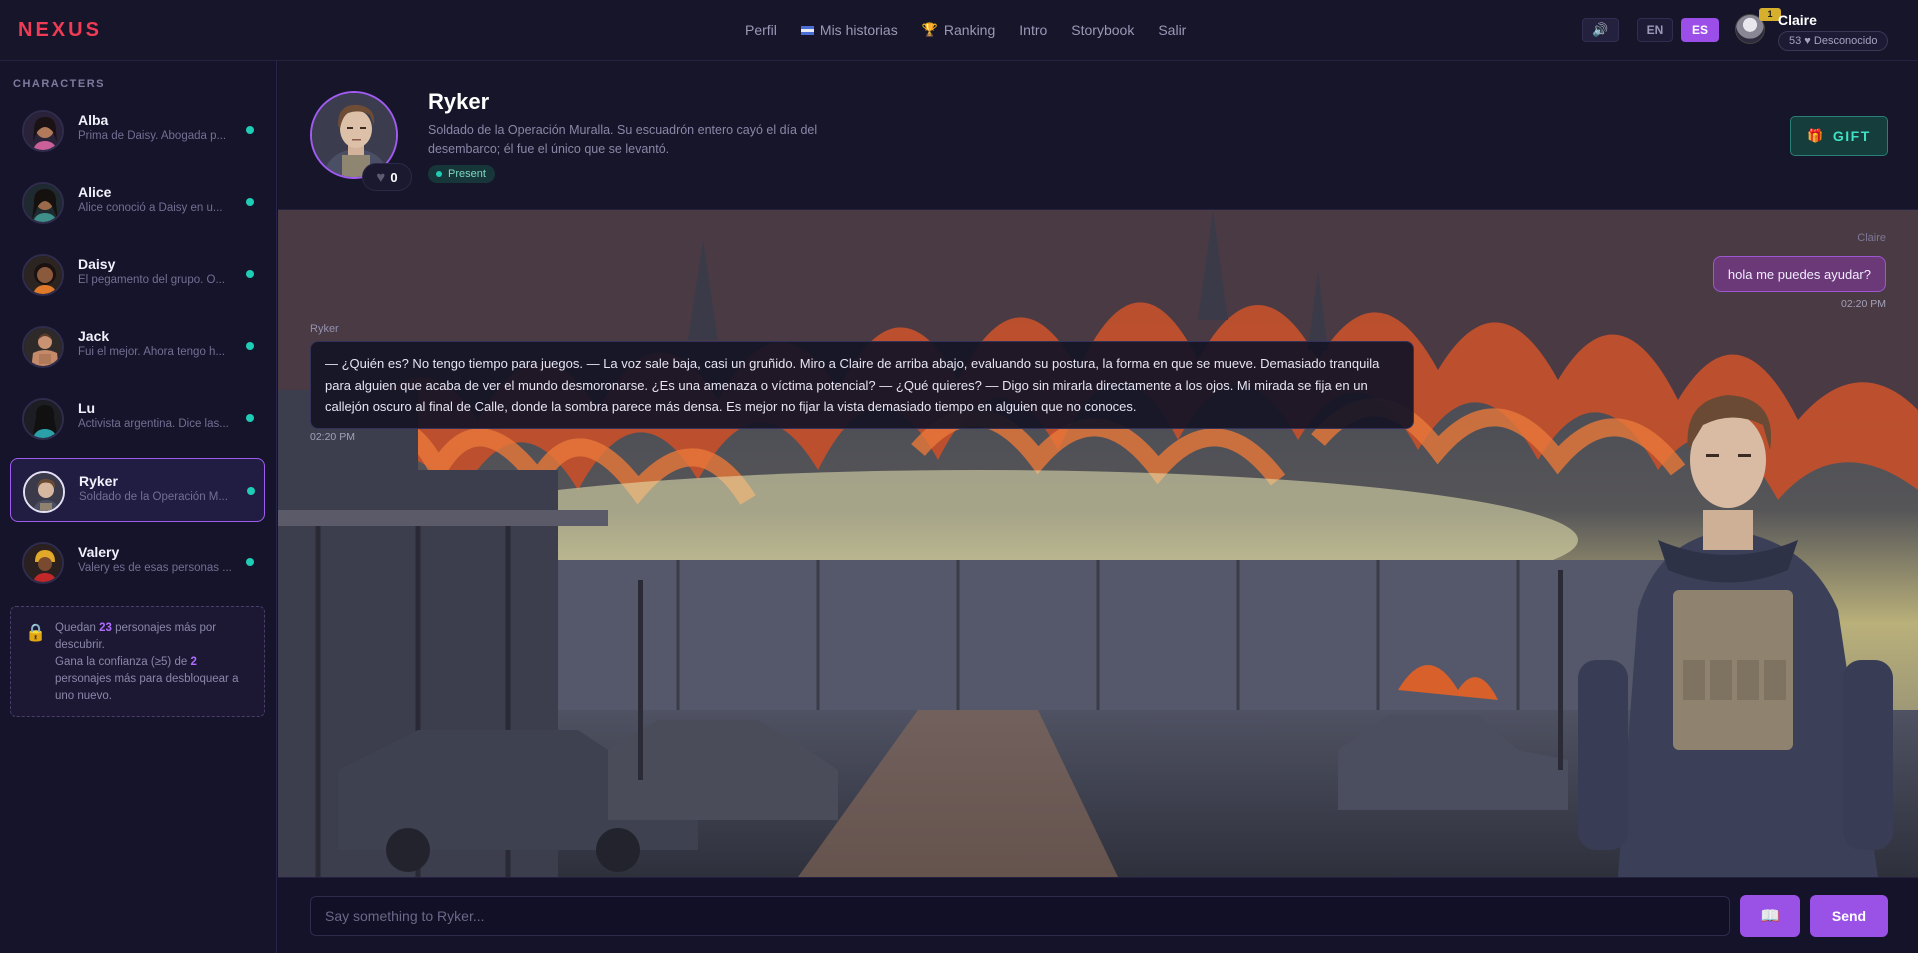  I want to click on lang-en-button: EN, so click(1655, 30).